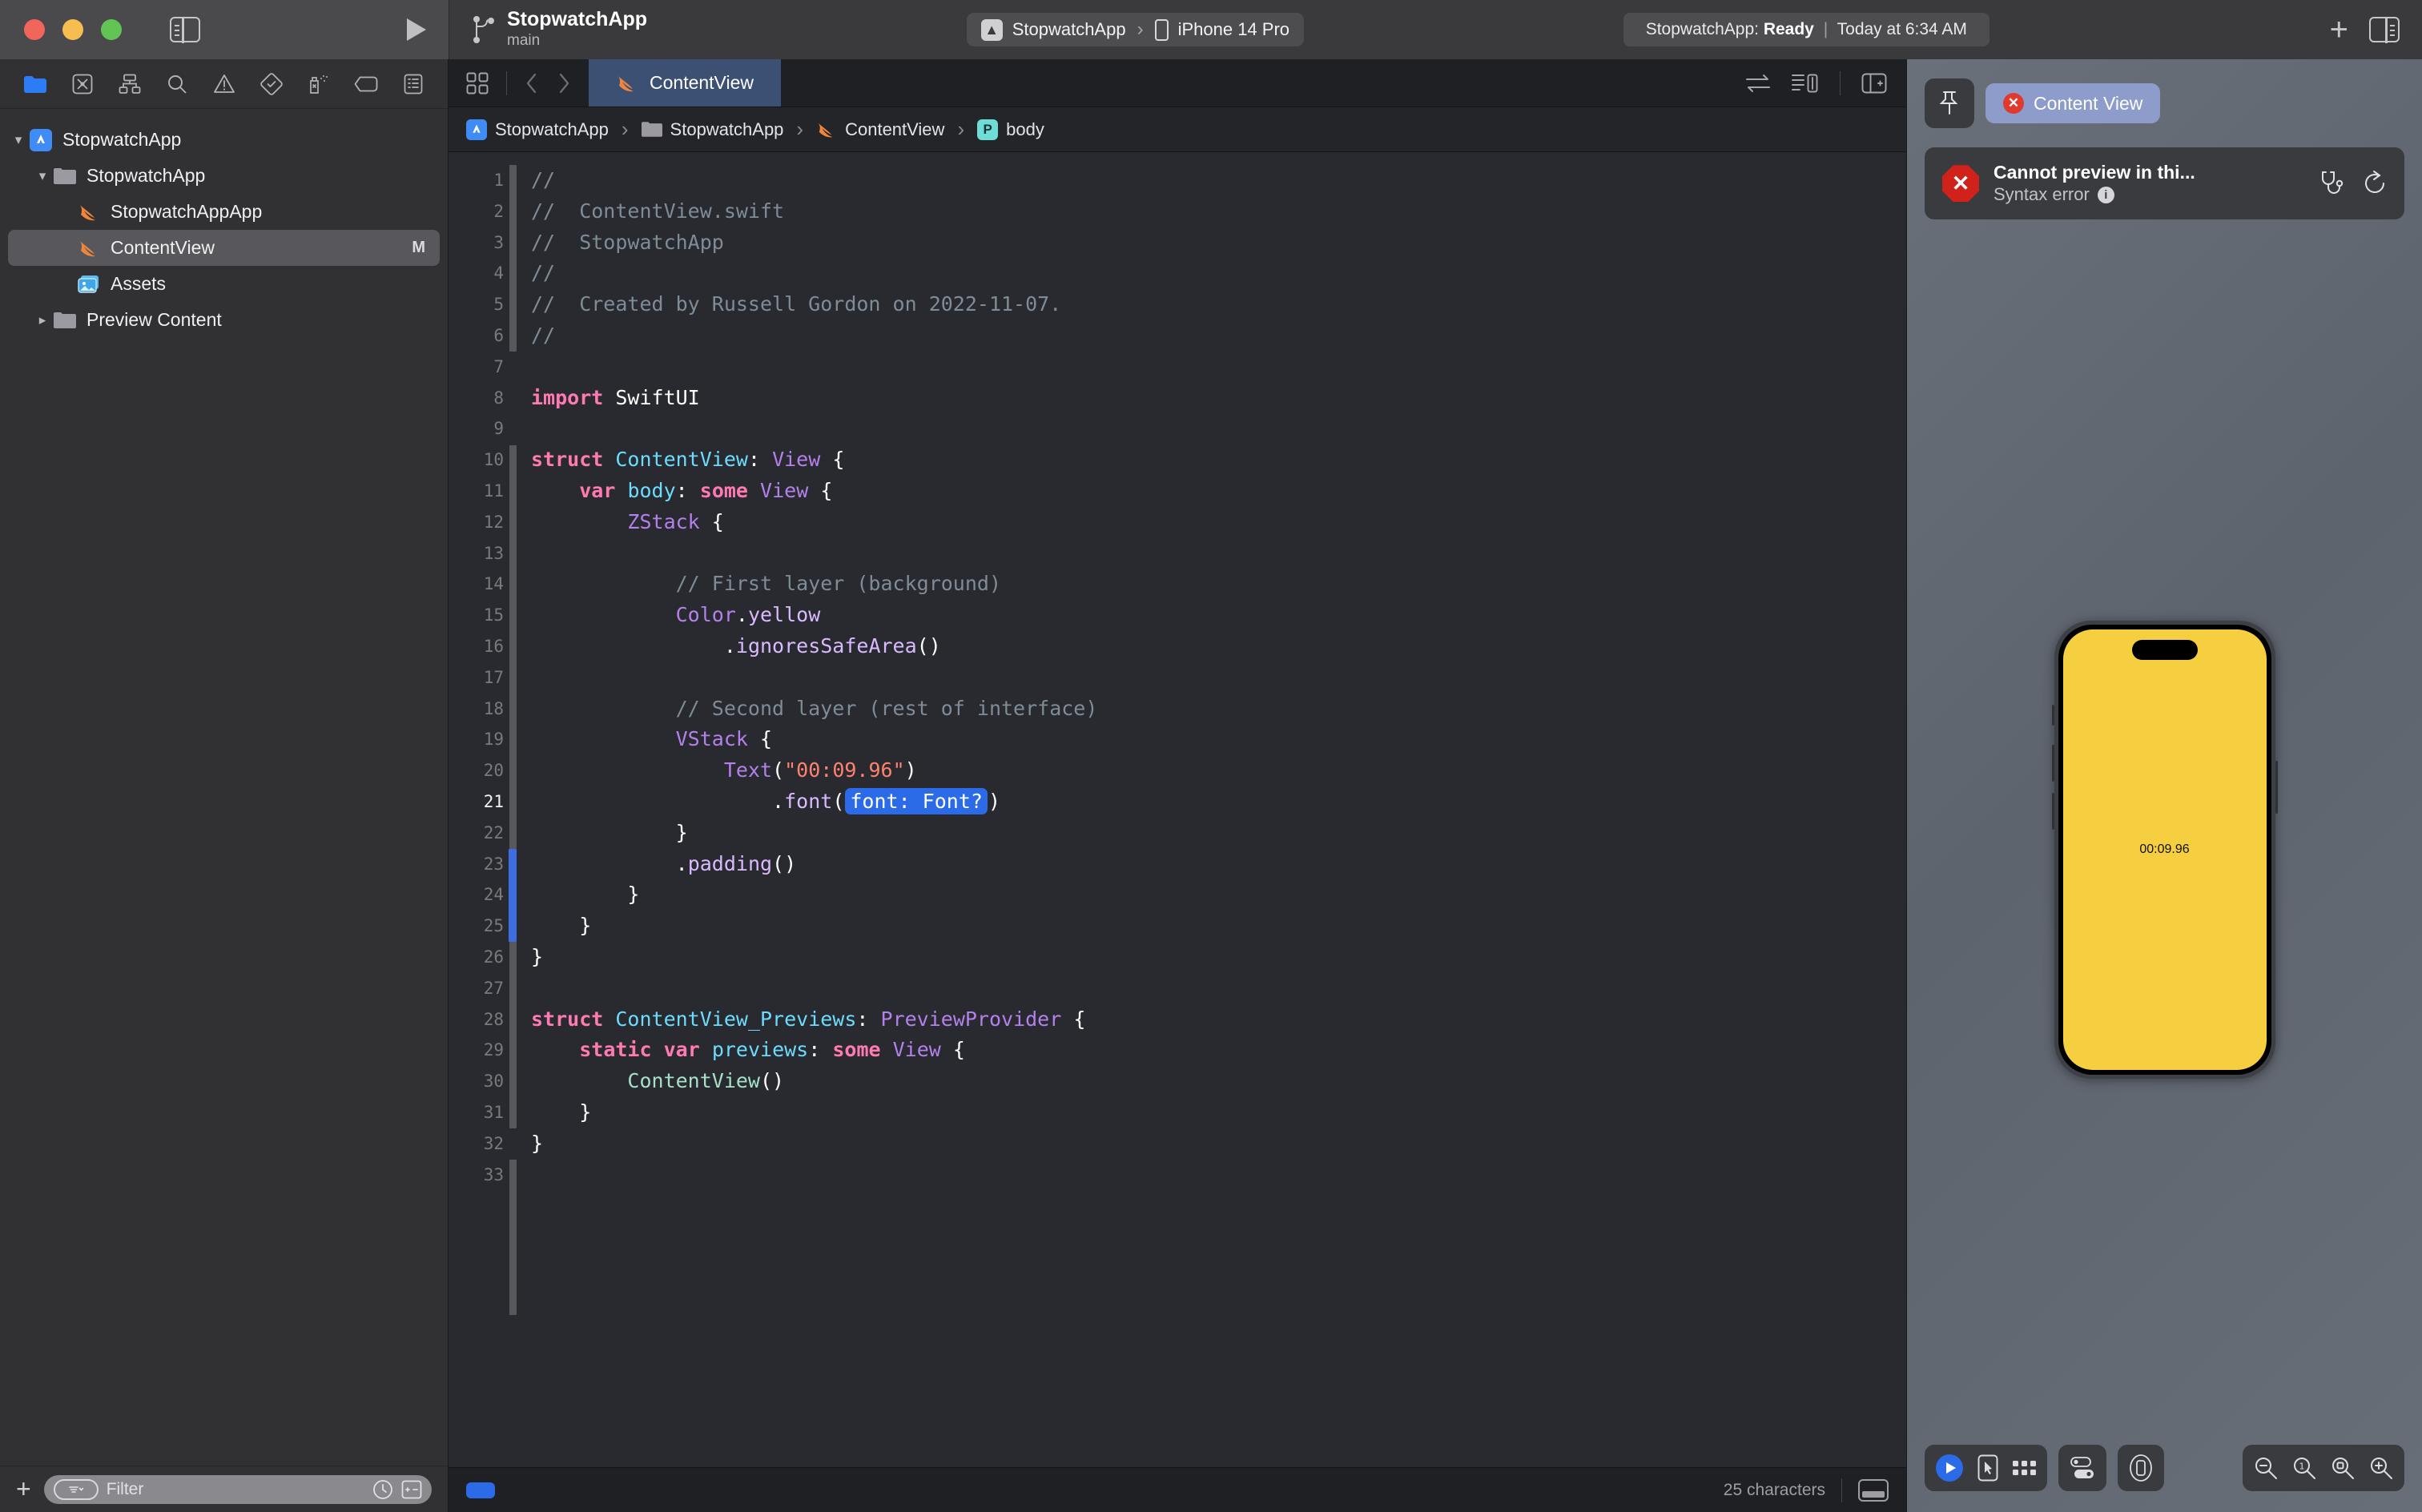 Image resolution: width=2422 pixels, height=1512 pixels. Describe the element at coordinates (35, 84) in the screenshot. I see `project-navigator-icon` at that location.